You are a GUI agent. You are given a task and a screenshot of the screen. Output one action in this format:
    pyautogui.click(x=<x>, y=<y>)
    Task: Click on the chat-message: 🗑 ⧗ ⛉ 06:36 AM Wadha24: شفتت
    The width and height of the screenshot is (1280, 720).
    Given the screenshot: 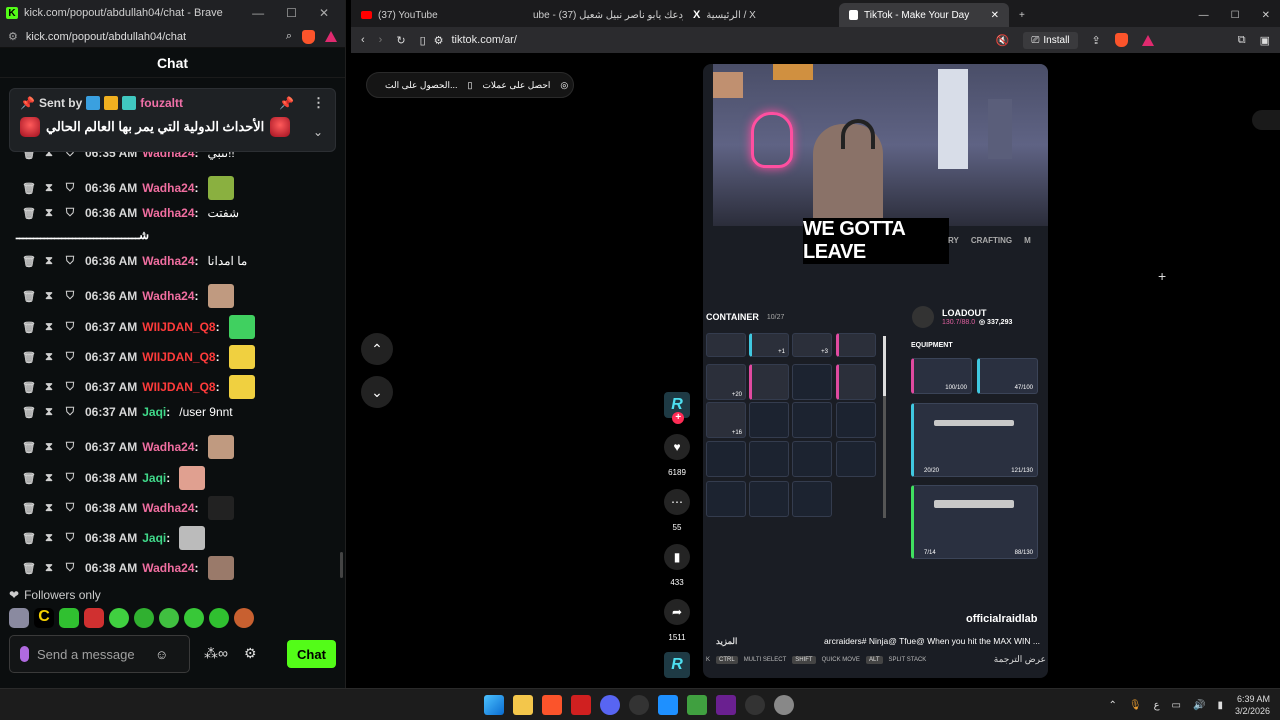 What is the action you would take?
    pyautogui.click(x=130, y=213)
    